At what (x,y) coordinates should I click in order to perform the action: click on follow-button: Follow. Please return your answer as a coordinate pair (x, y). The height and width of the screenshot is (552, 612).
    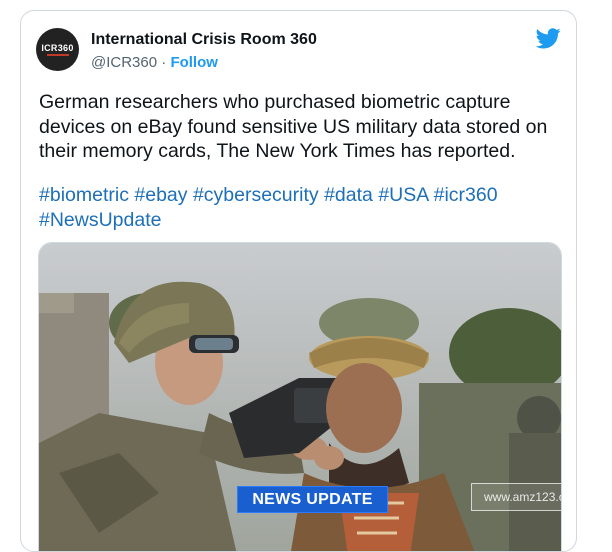
    Looking at the image, I should click on (194, 62).